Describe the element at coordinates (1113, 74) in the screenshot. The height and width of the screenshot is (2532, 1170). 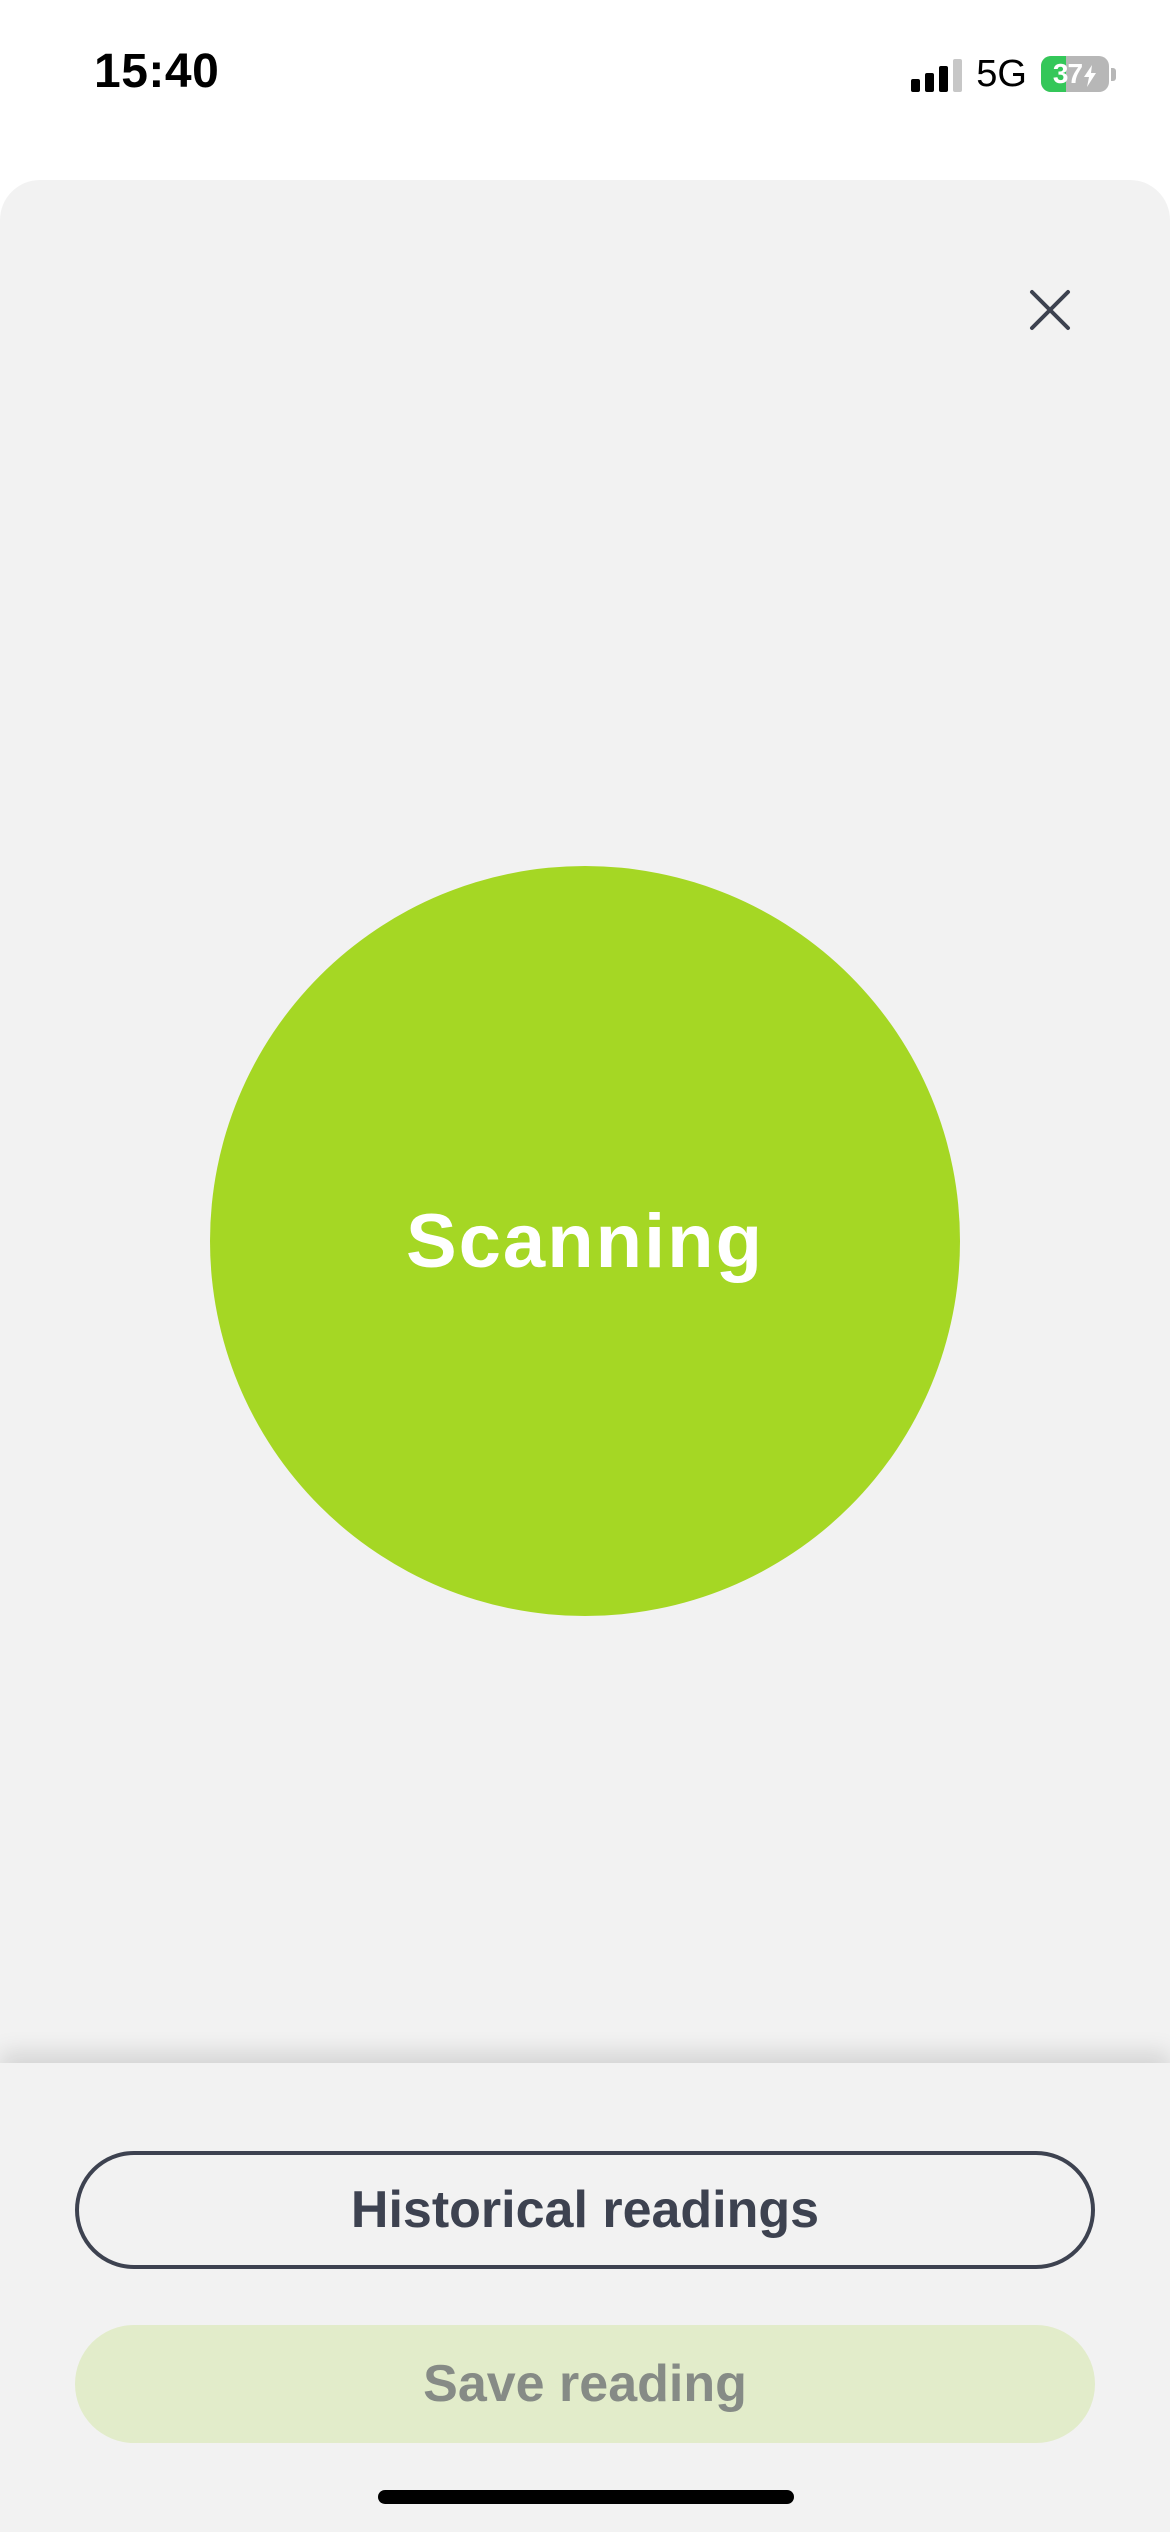
I see `battery-nub` at that location.